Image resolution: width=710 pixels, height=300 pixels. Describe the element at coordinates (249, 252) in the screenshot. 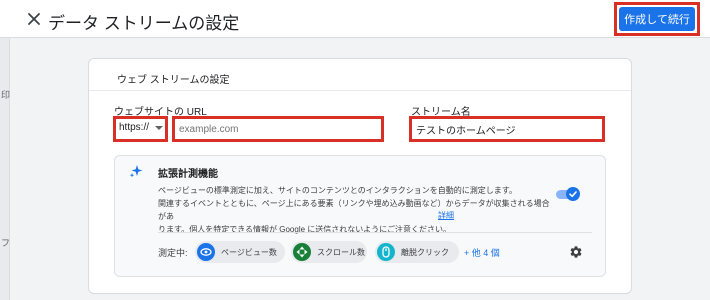

I see `chip-label: ページビュー数` at that location.